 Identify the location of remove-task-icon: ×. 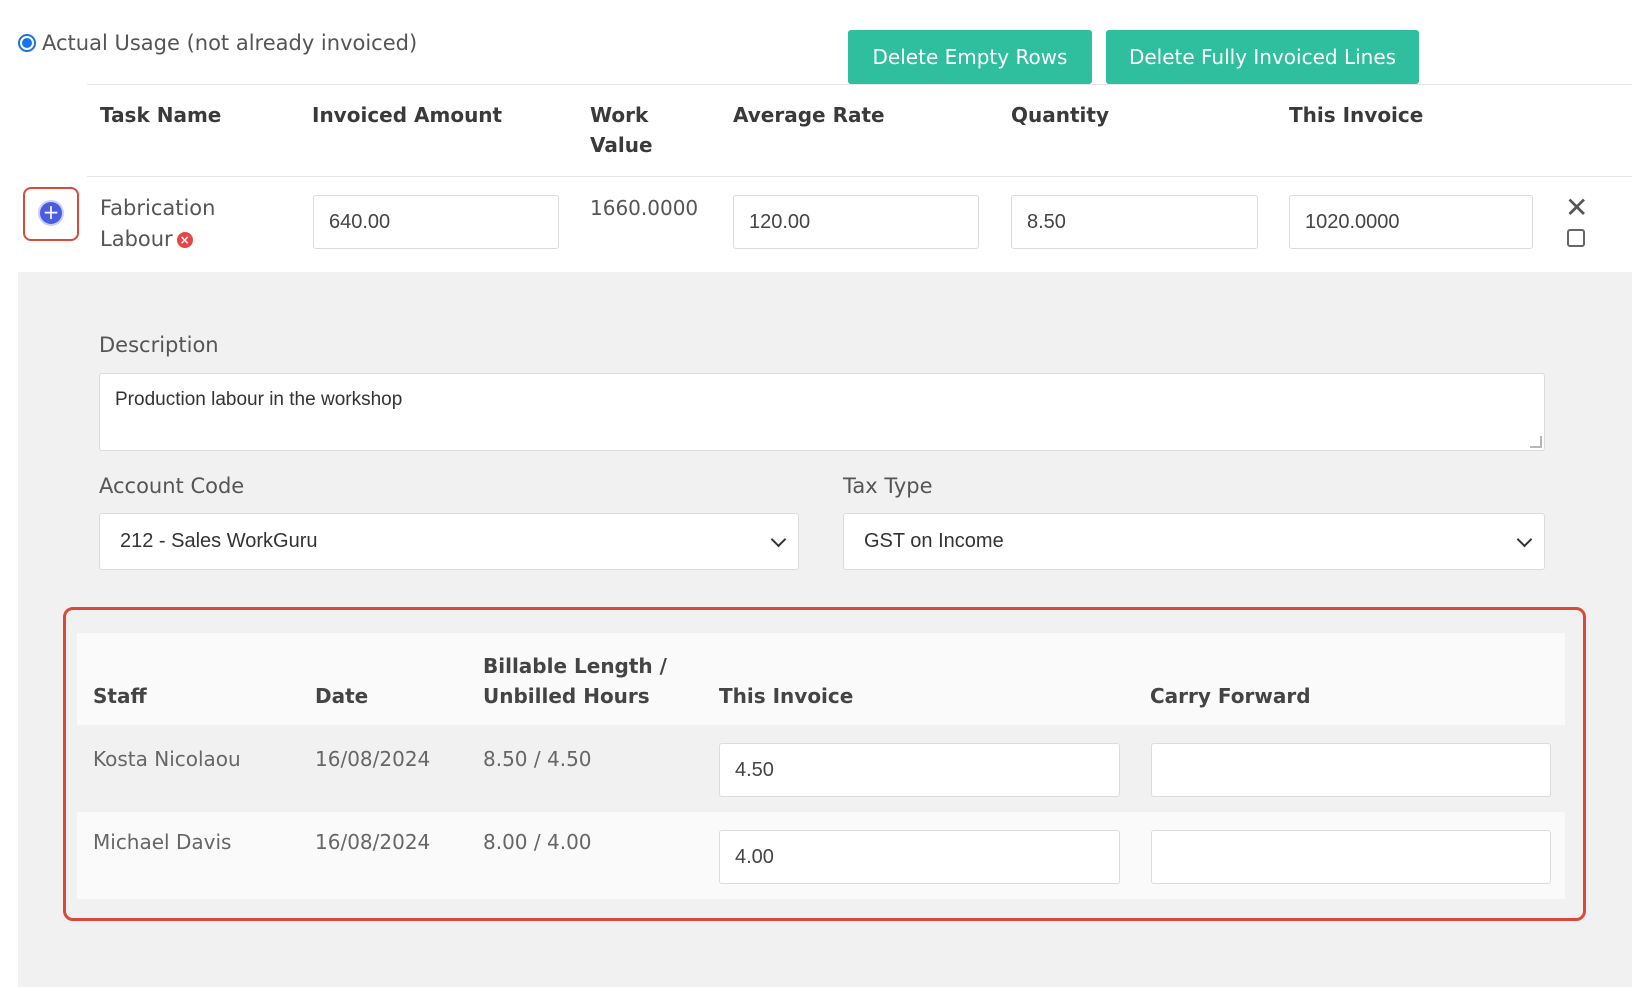
(184, 240).